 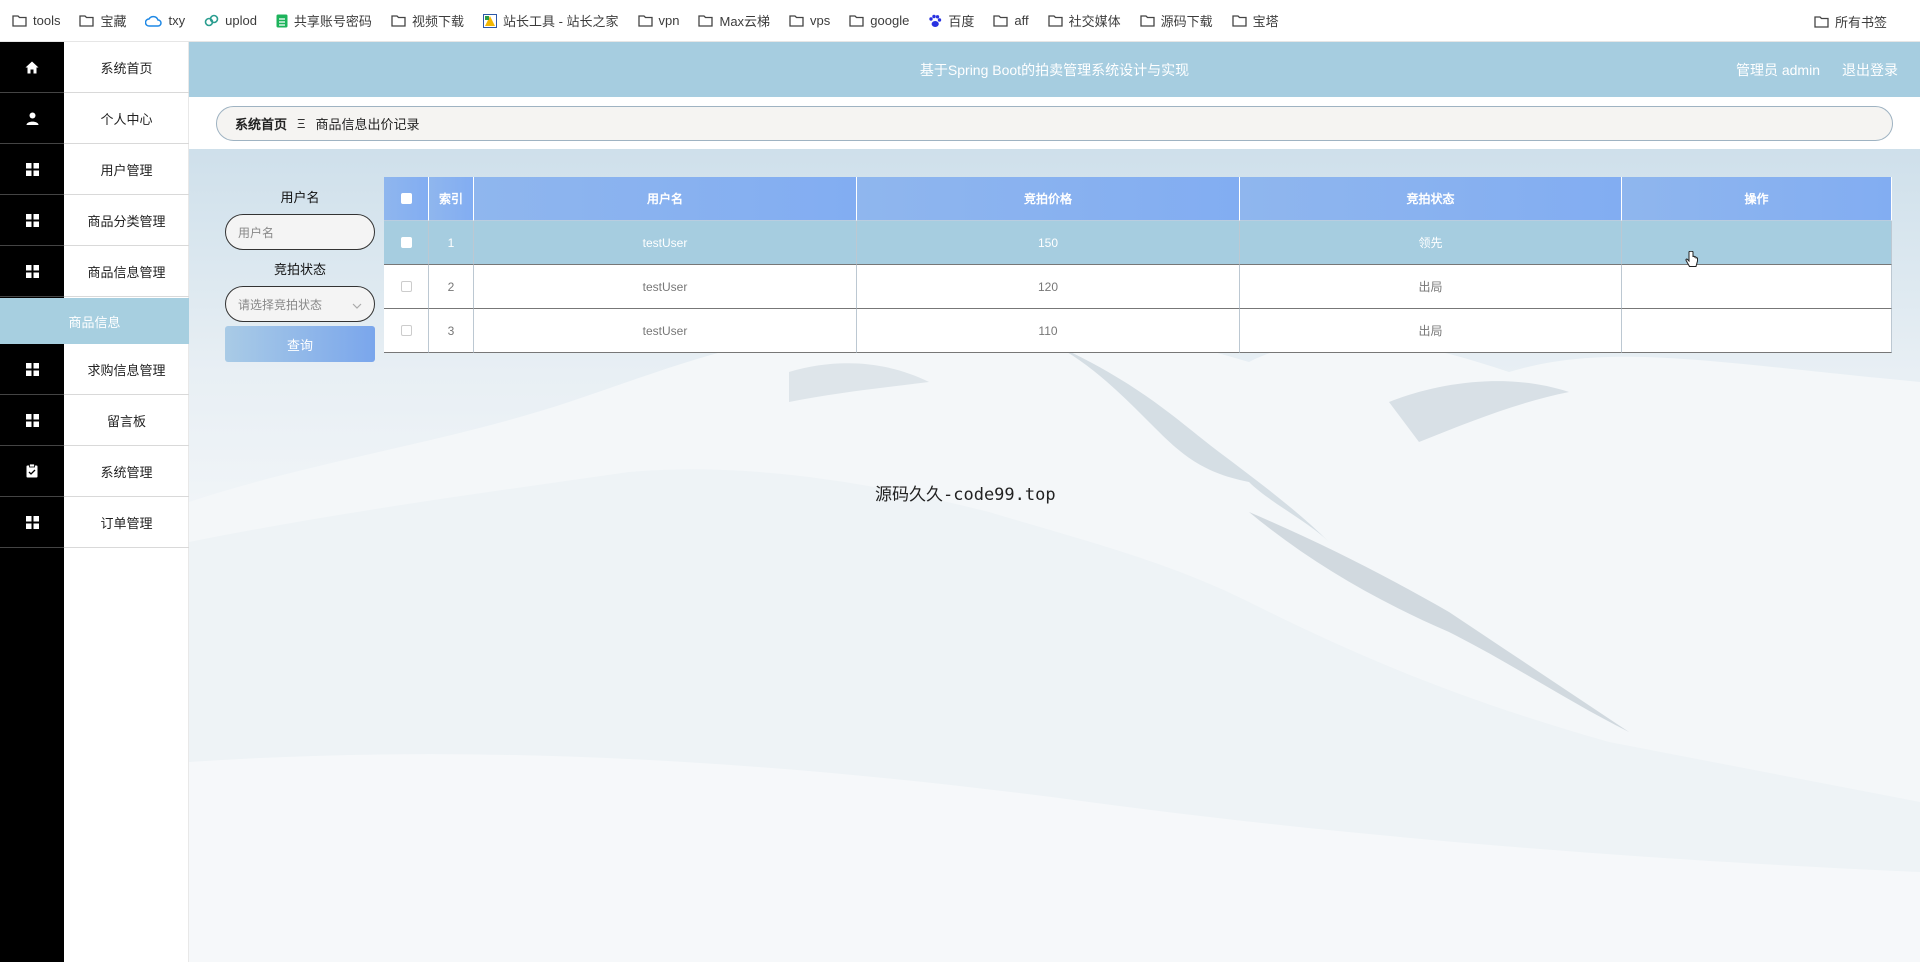 I want to click on sidebar-item-label: 用户管理, so click(x=126, y=170).